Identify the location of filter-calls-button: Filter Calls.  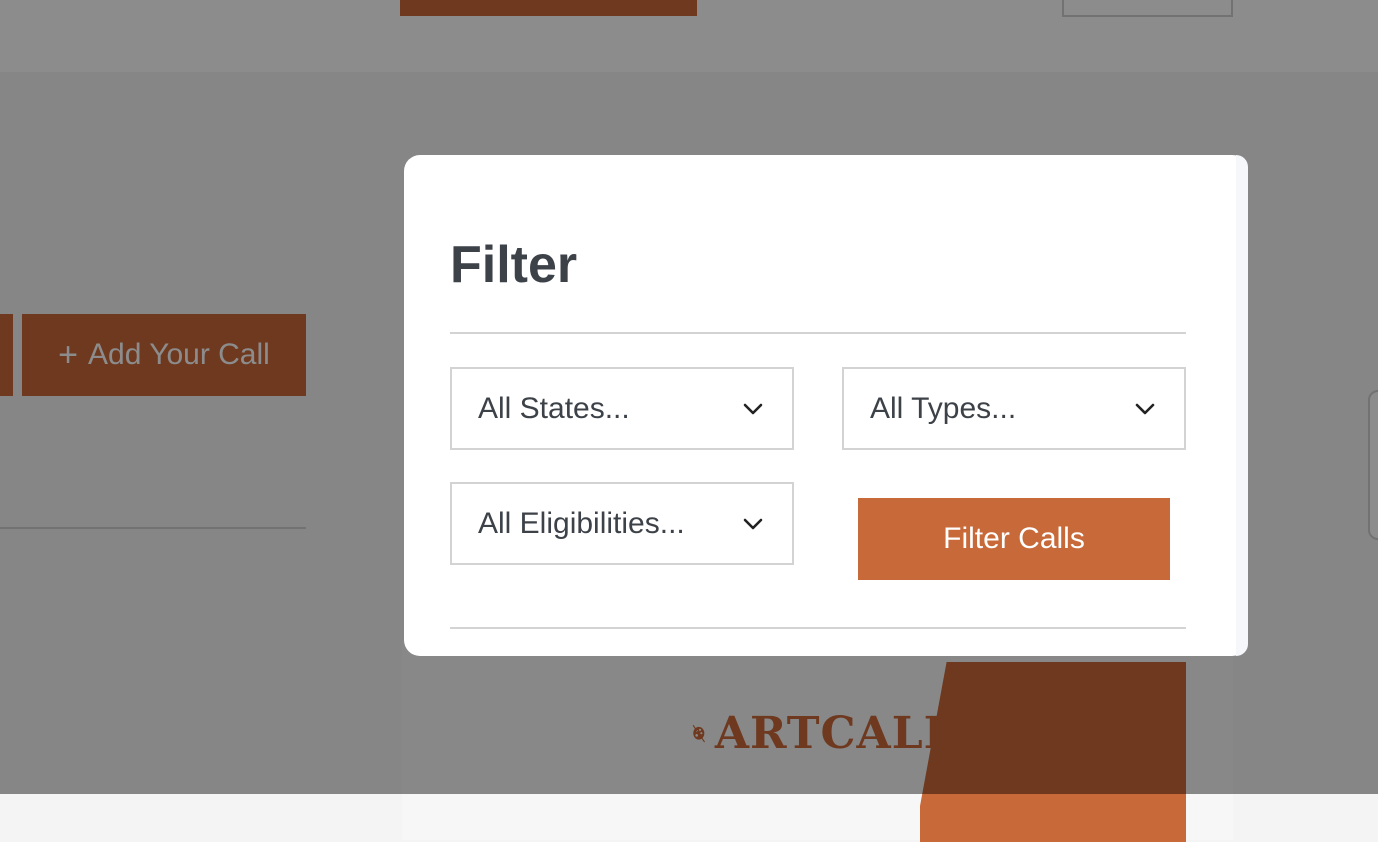
(1014, 539).